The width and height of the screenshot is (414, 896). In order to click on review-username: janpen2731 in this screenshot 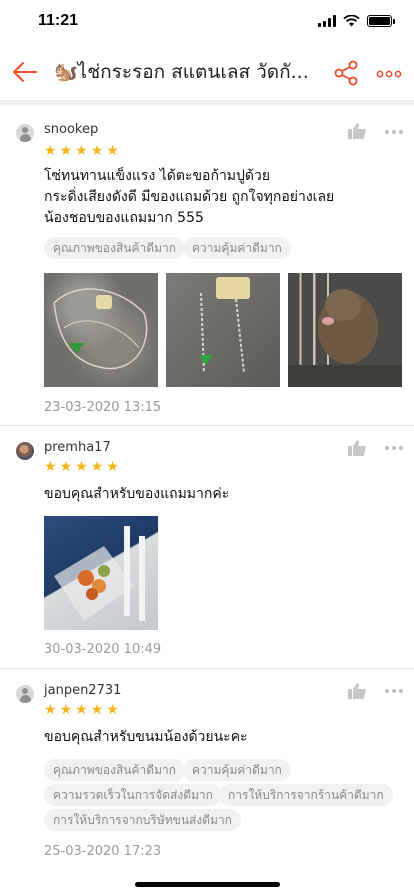, I will do `click(83, 690)`.